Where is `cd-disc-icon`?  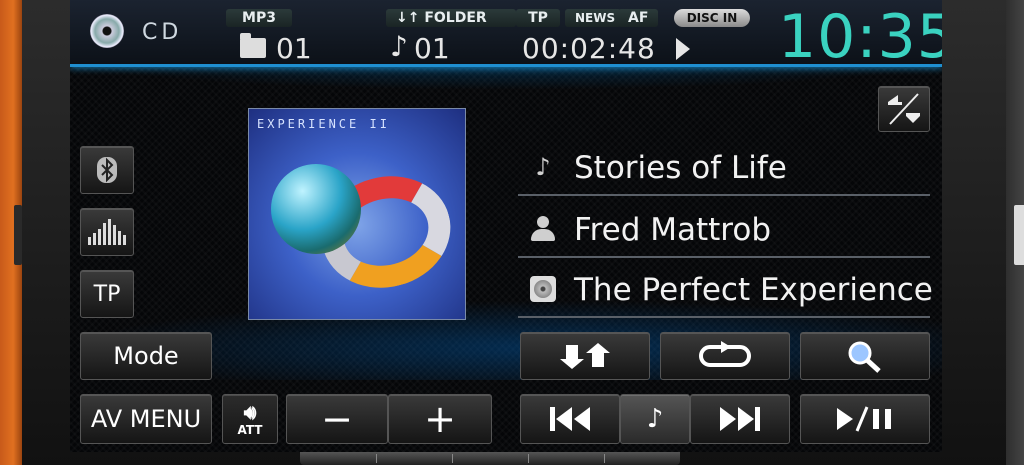 cd-disc-icon is located at coordinates (107, 31).